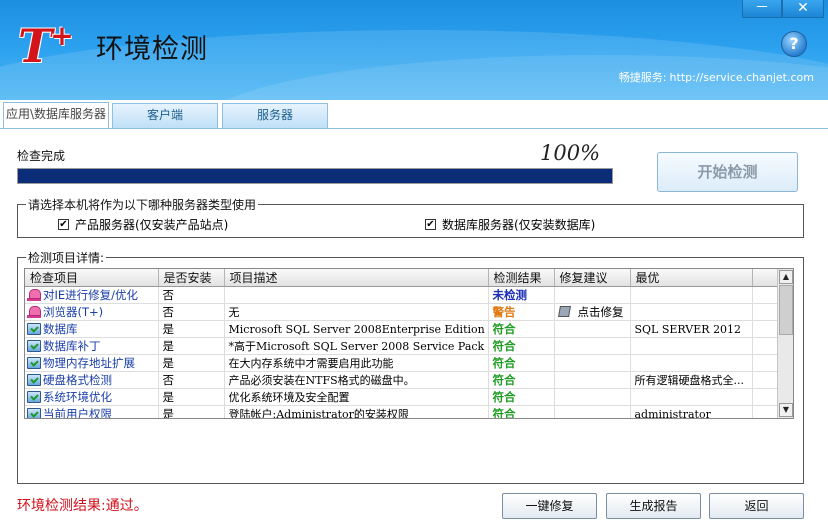 The width and height of the screenshot is (828, 523). Describe the element at coordinates (592, 278) in the screenshot. I see `col-fix: 修复建议` at that location.